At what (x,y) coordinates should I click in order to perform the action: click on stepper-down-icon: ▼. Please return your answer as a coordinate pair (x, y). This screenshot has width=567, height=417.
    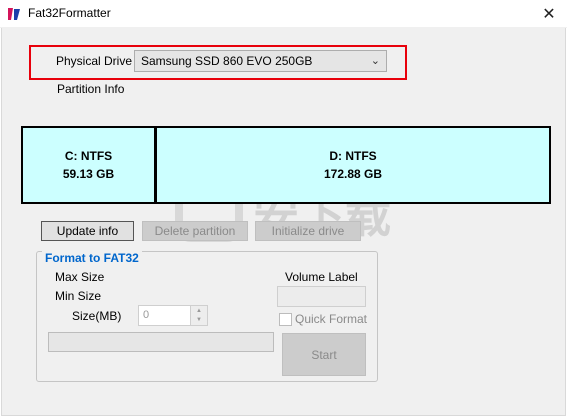
    Looking at the image, I should click on (198, 320).